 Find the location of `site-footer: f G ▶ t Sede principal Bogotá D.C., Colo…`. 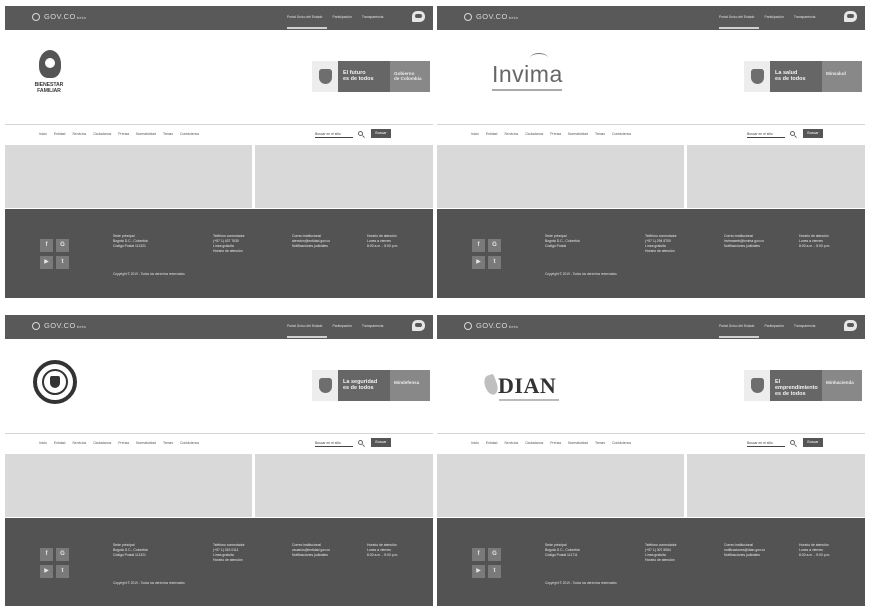

site-footer: f G ▶ t Sede principal Bogotá D.C., Colo… is located at coordinates (219, 562).